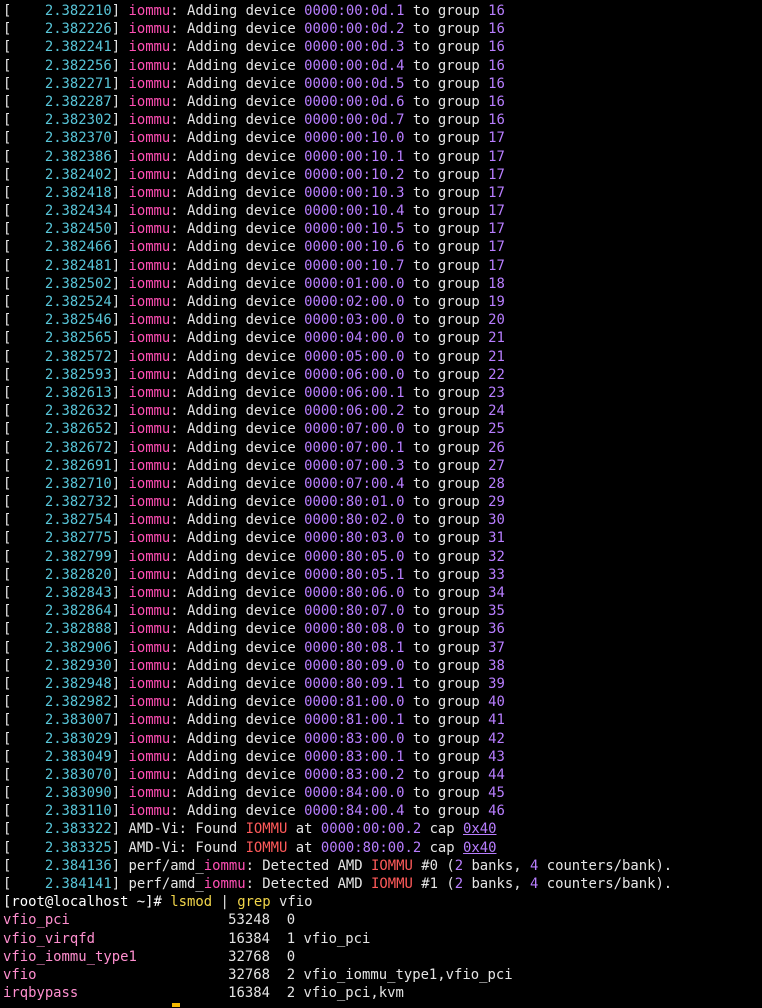 The width and height of the screenshot is (762, 1008). I want to click on log-timestamp: 2.382843, so click(78, 593).